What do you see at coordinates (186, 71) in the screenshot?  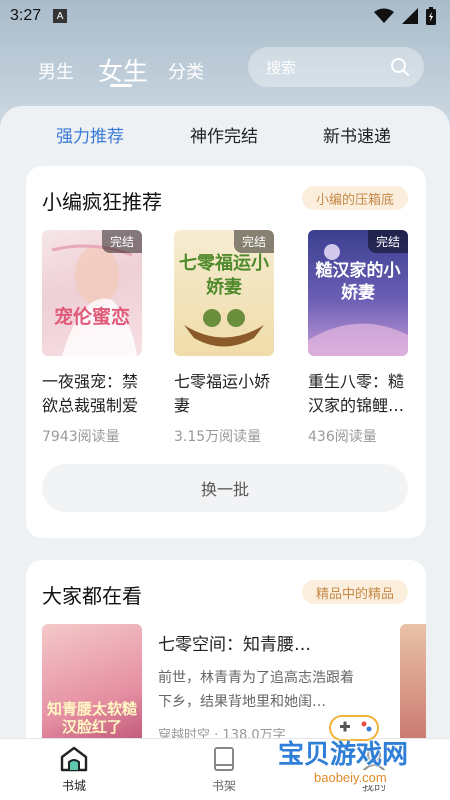 I see `tab-category: 分类` at bounding box center [186, 71].